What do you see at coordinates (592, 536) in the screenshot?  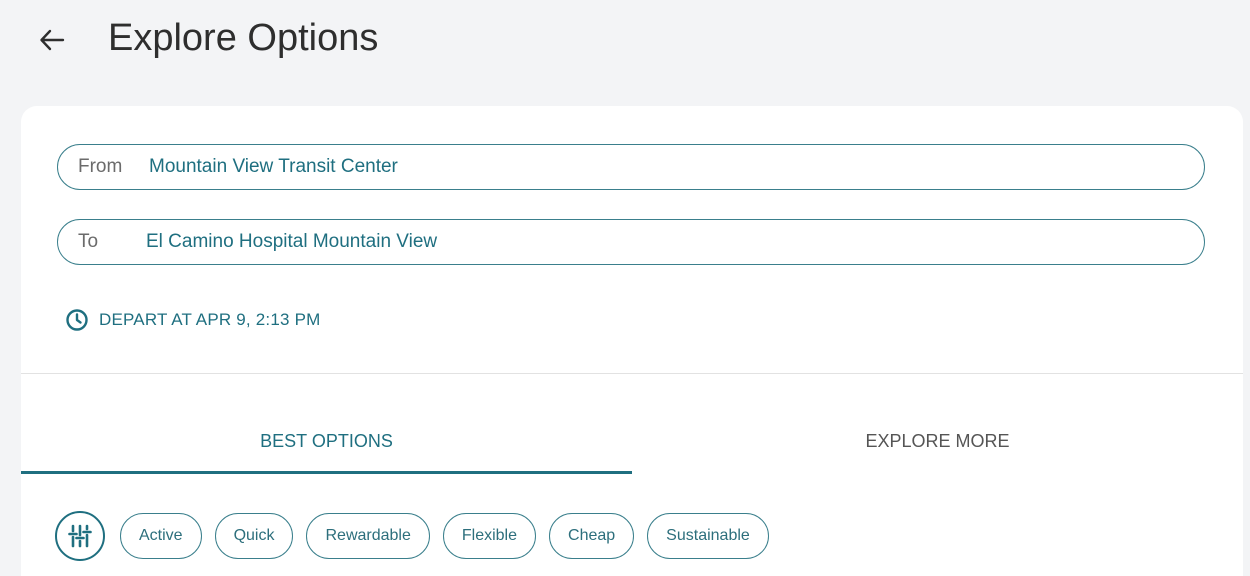 I see `chip-cheap: Cheap` at bounding box center [592, 536].